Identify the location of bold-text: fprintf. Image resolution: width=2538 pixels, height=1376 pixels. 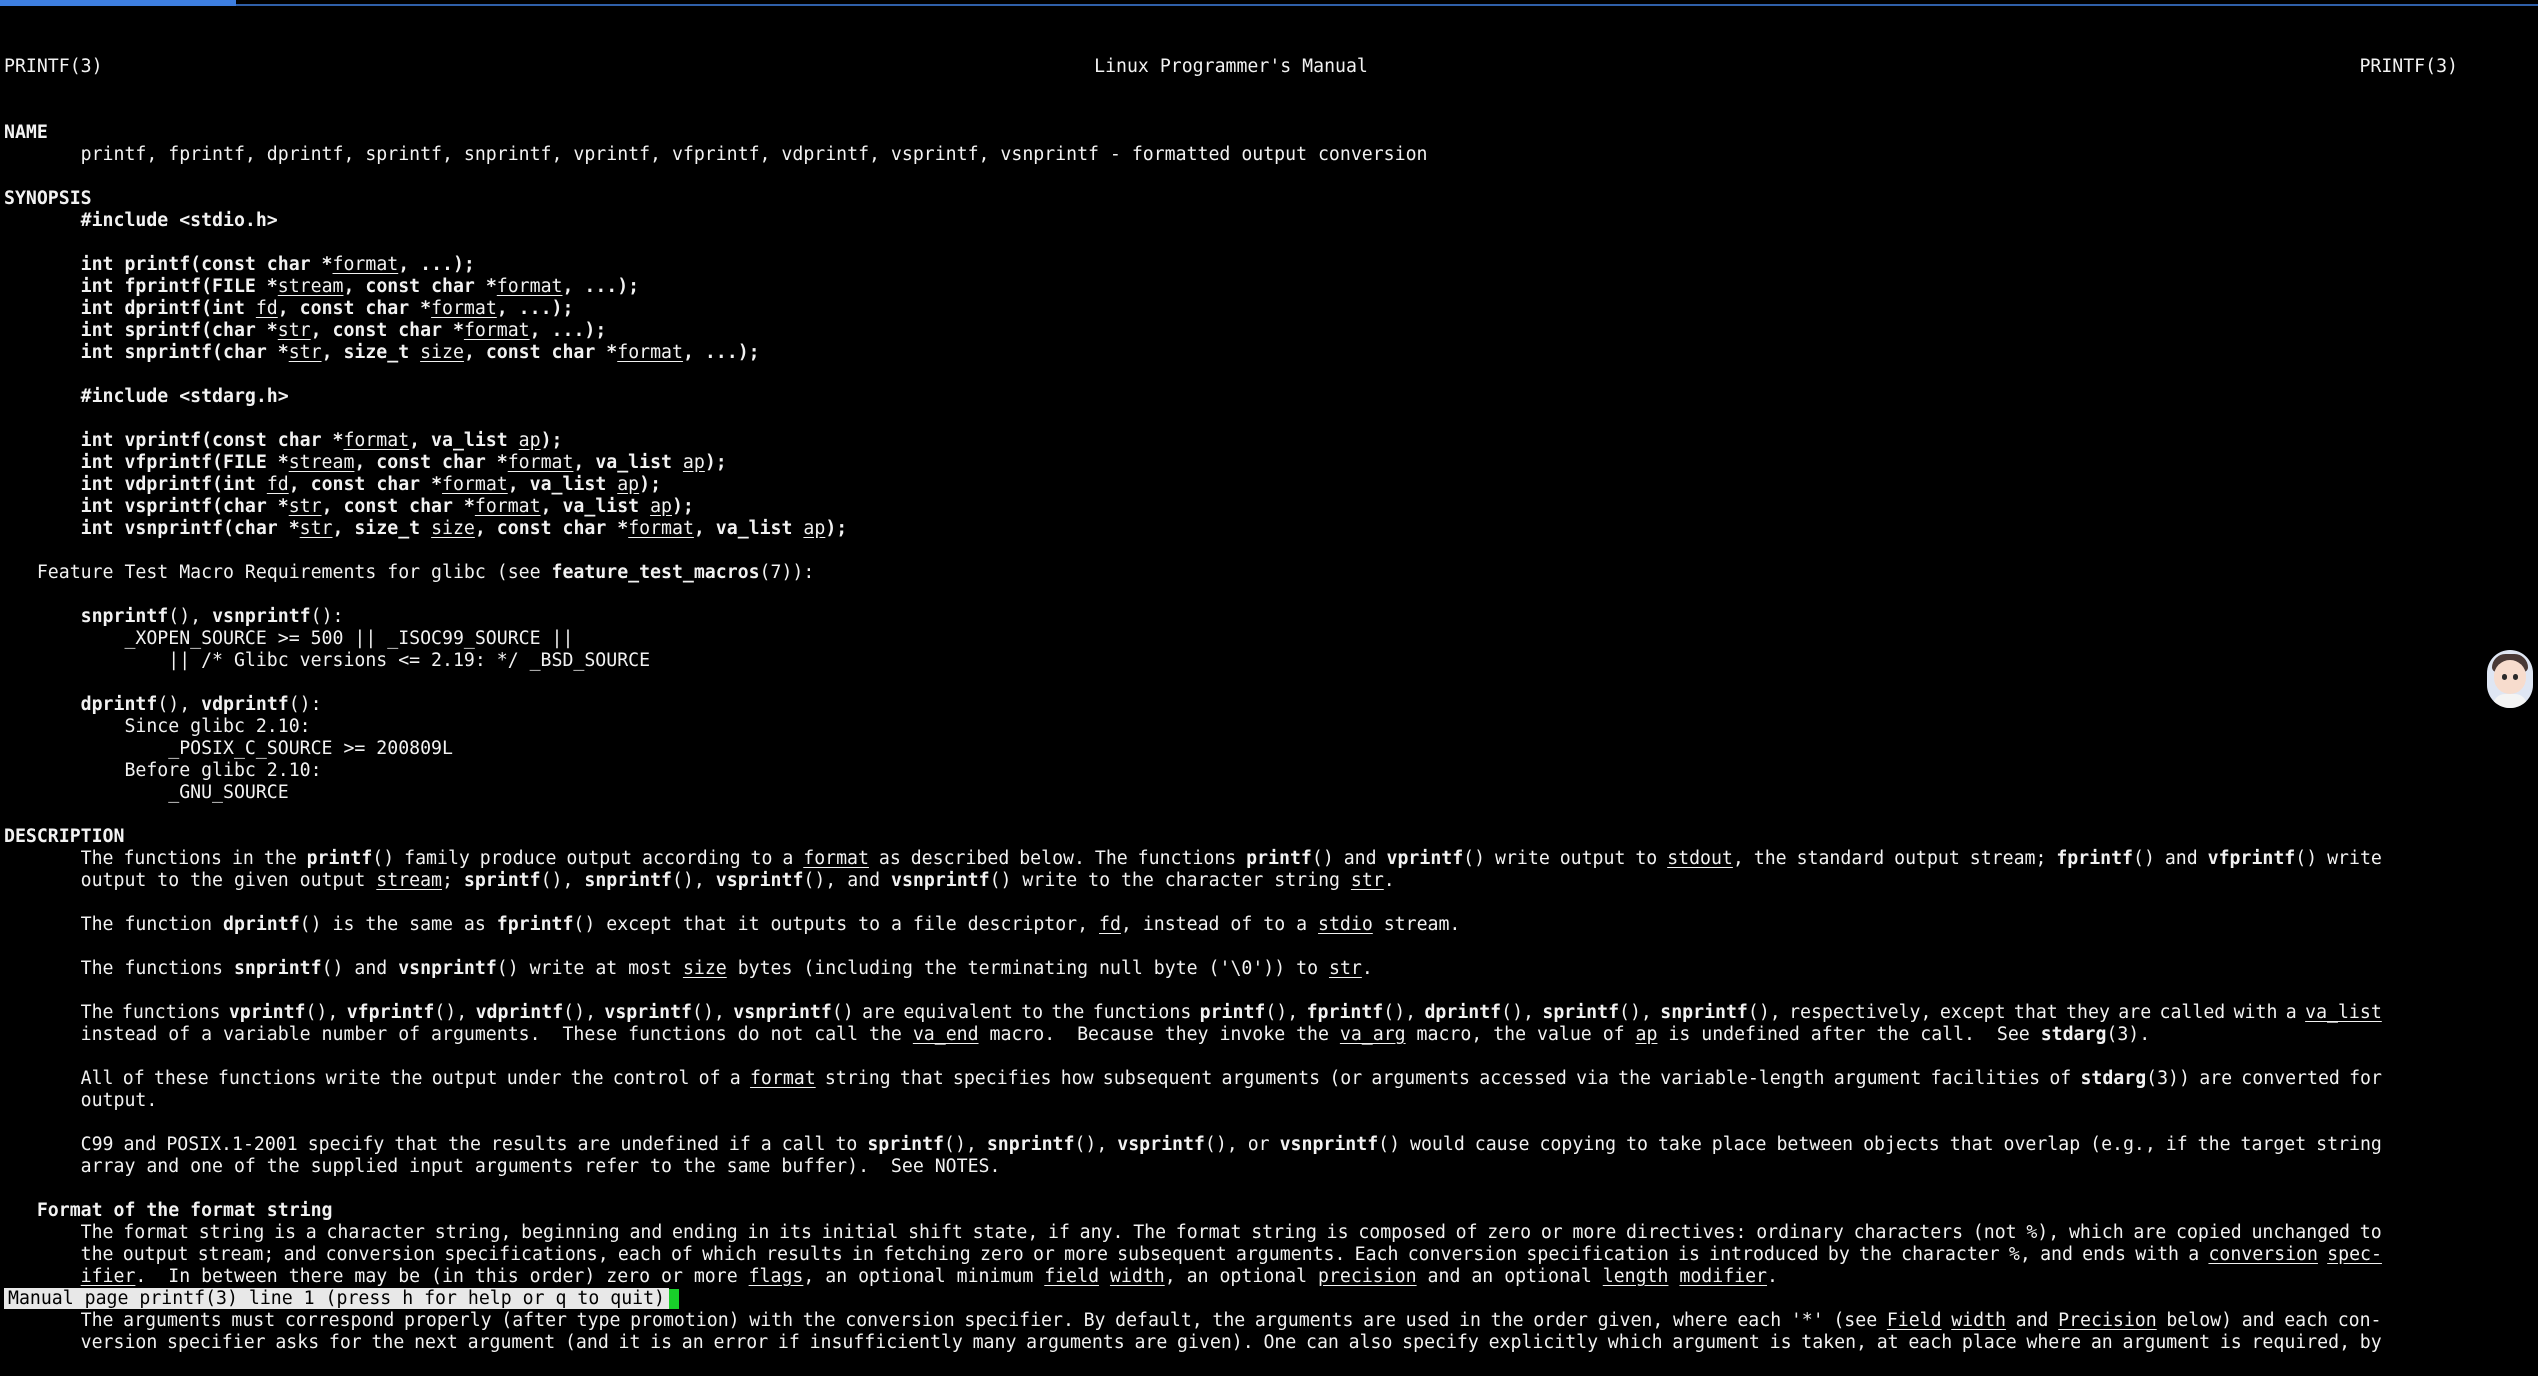
(535, 924).